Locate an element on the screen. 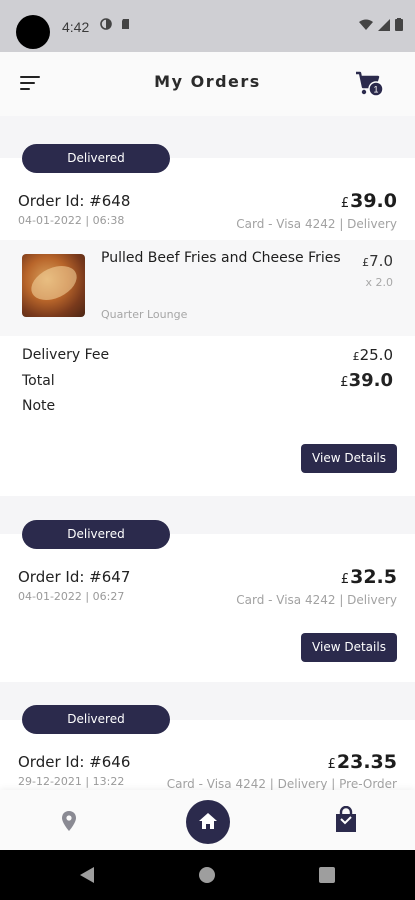 The height and width of the screenshot is (900, 415). order-date: 29-12-2021 | 13:22 is located at coordinates (71, 781).